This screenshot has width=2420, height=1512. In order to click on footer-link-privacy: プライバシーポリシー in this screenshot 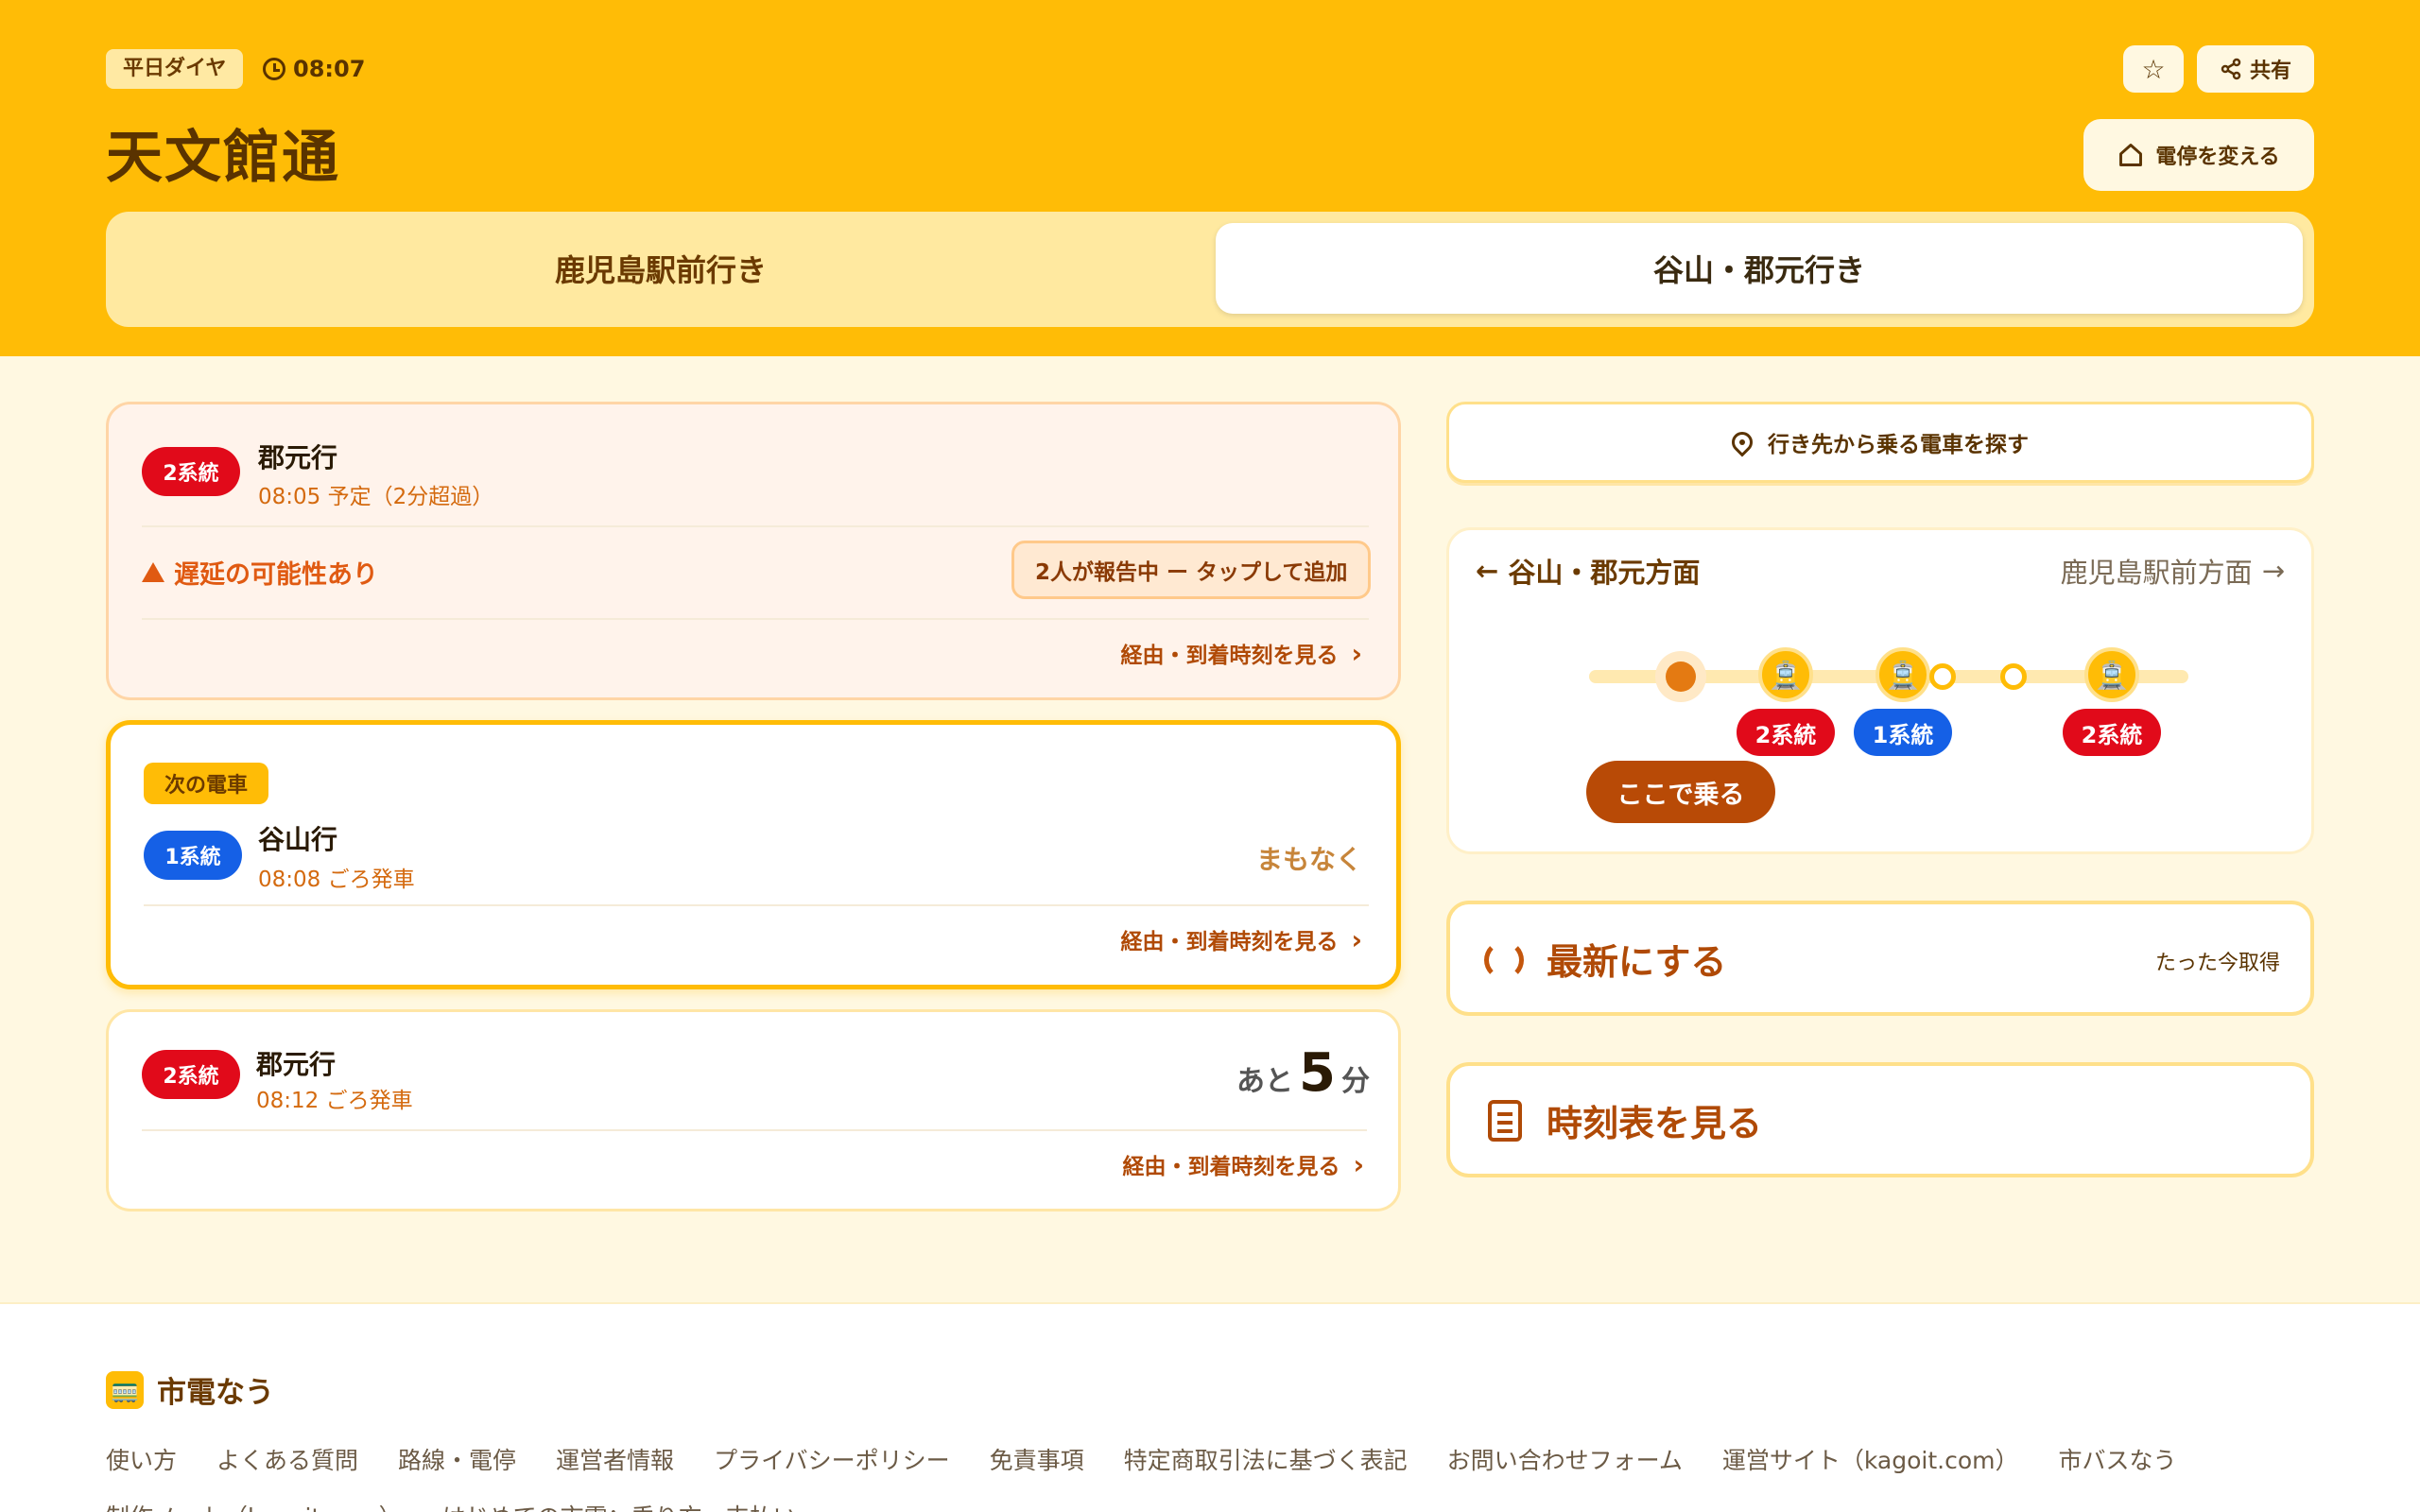, I will do `click(832, 1459)`.